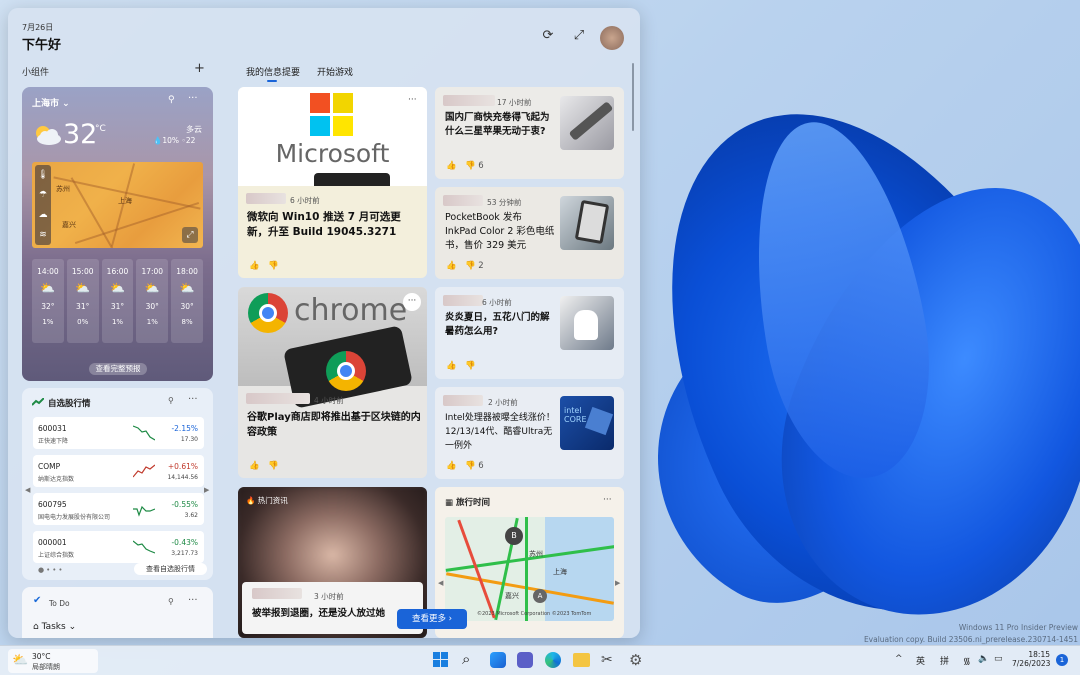  What do you see at coordinates (500, 325) in the screenshot?
I see `headline: 炎炎夏日，五花八门的解暑药怎么用?` at bounding box center [500, 325].